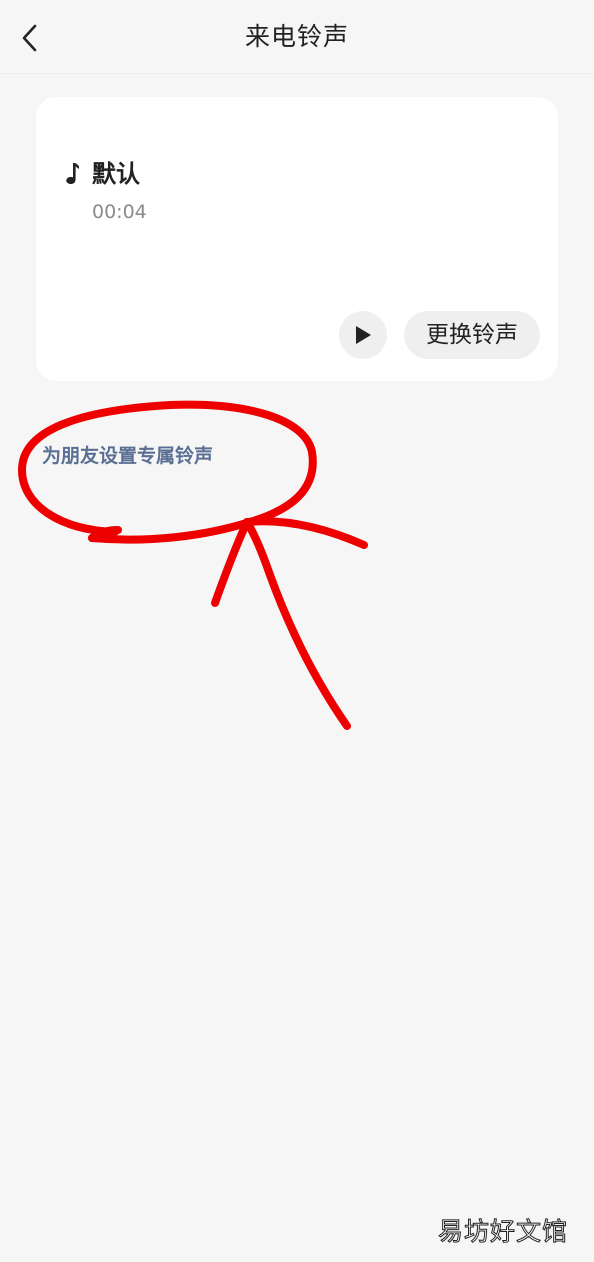 This screenshot has width=594, height=1262. I want to click on annotation-circle-tail, so click(105, 534).